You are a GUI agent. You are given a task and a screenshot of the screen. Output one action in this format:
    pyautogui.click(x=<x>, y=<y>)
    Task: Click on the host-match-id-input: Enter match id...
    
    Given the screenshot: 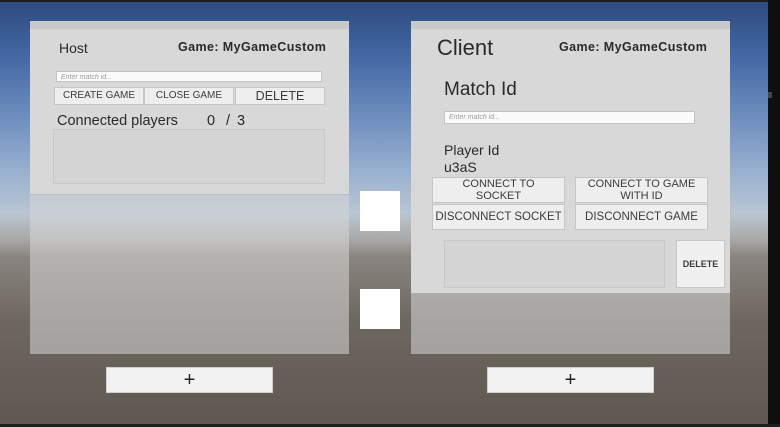 What is the action you would take?
    pyautogui.click(x=189, y=76)
    